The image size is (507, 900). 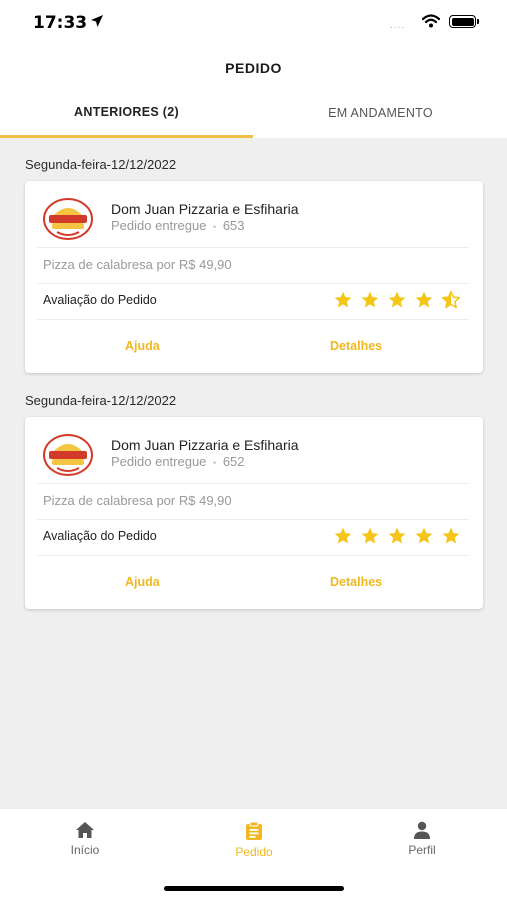 What do you see at coordinates (60, 23) in the screenshot?
I see `status-time: 17:33` at bounding box center [60, 23].